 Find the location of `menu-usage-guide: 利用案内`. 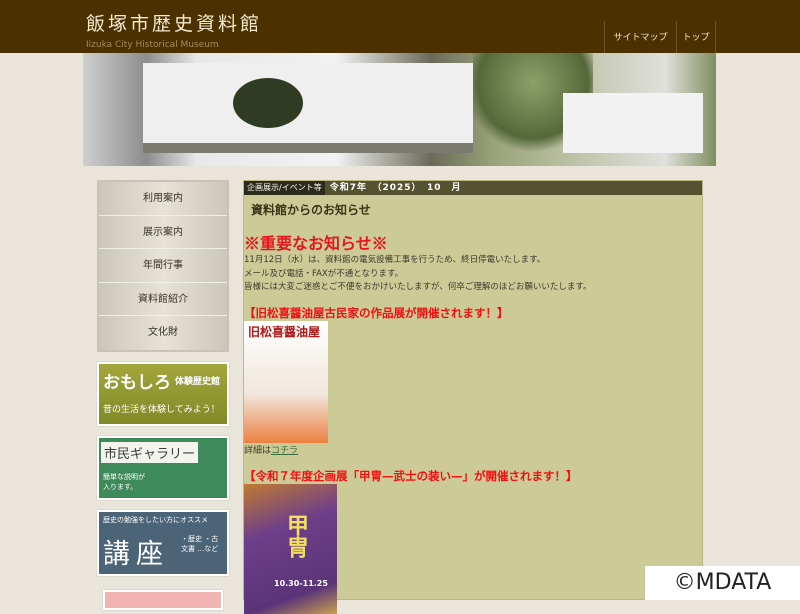

menu-usage-guide: 利用案内 is located at coordinates (163, 199).